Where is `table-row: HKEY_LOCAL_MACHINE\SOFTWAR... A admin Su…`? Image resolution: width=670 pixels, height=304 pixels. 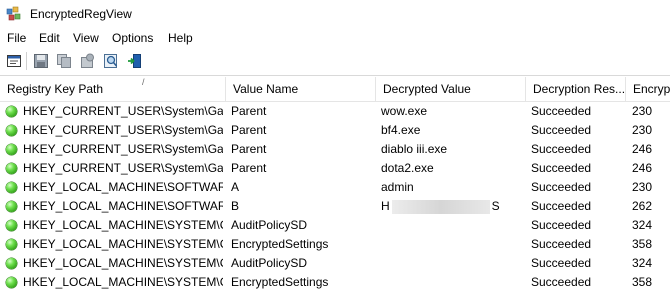 table-row: HKEY_LOCAL_MACHINE\SOFTWAR... A admin Su… is located at coordinates (335, 187).